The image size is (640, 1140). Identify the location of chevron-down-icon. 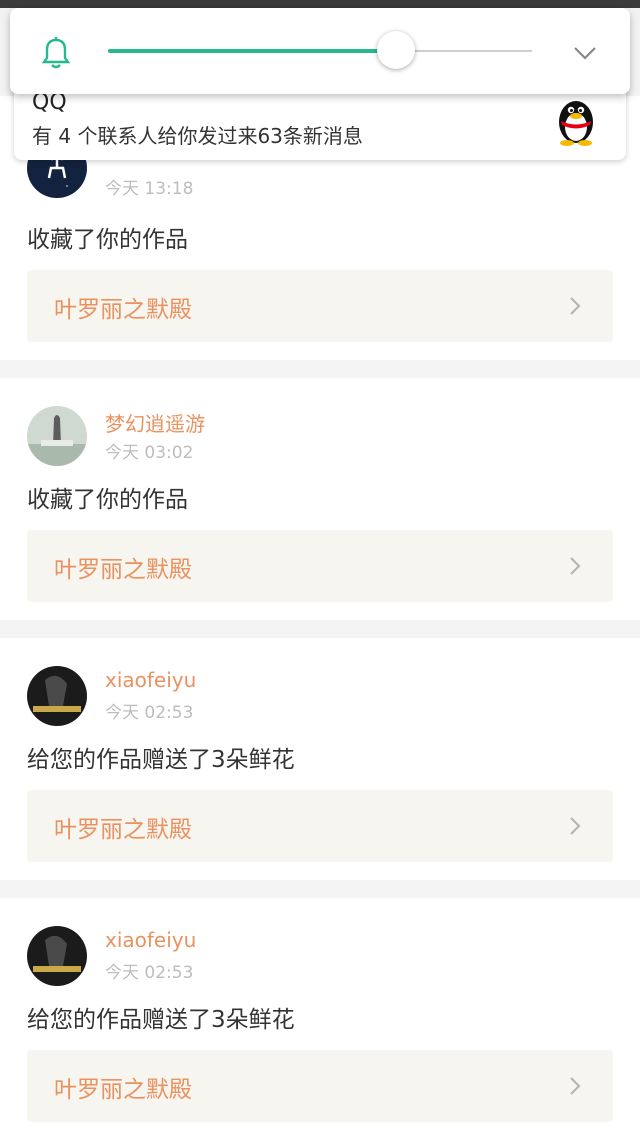
(585, 53).